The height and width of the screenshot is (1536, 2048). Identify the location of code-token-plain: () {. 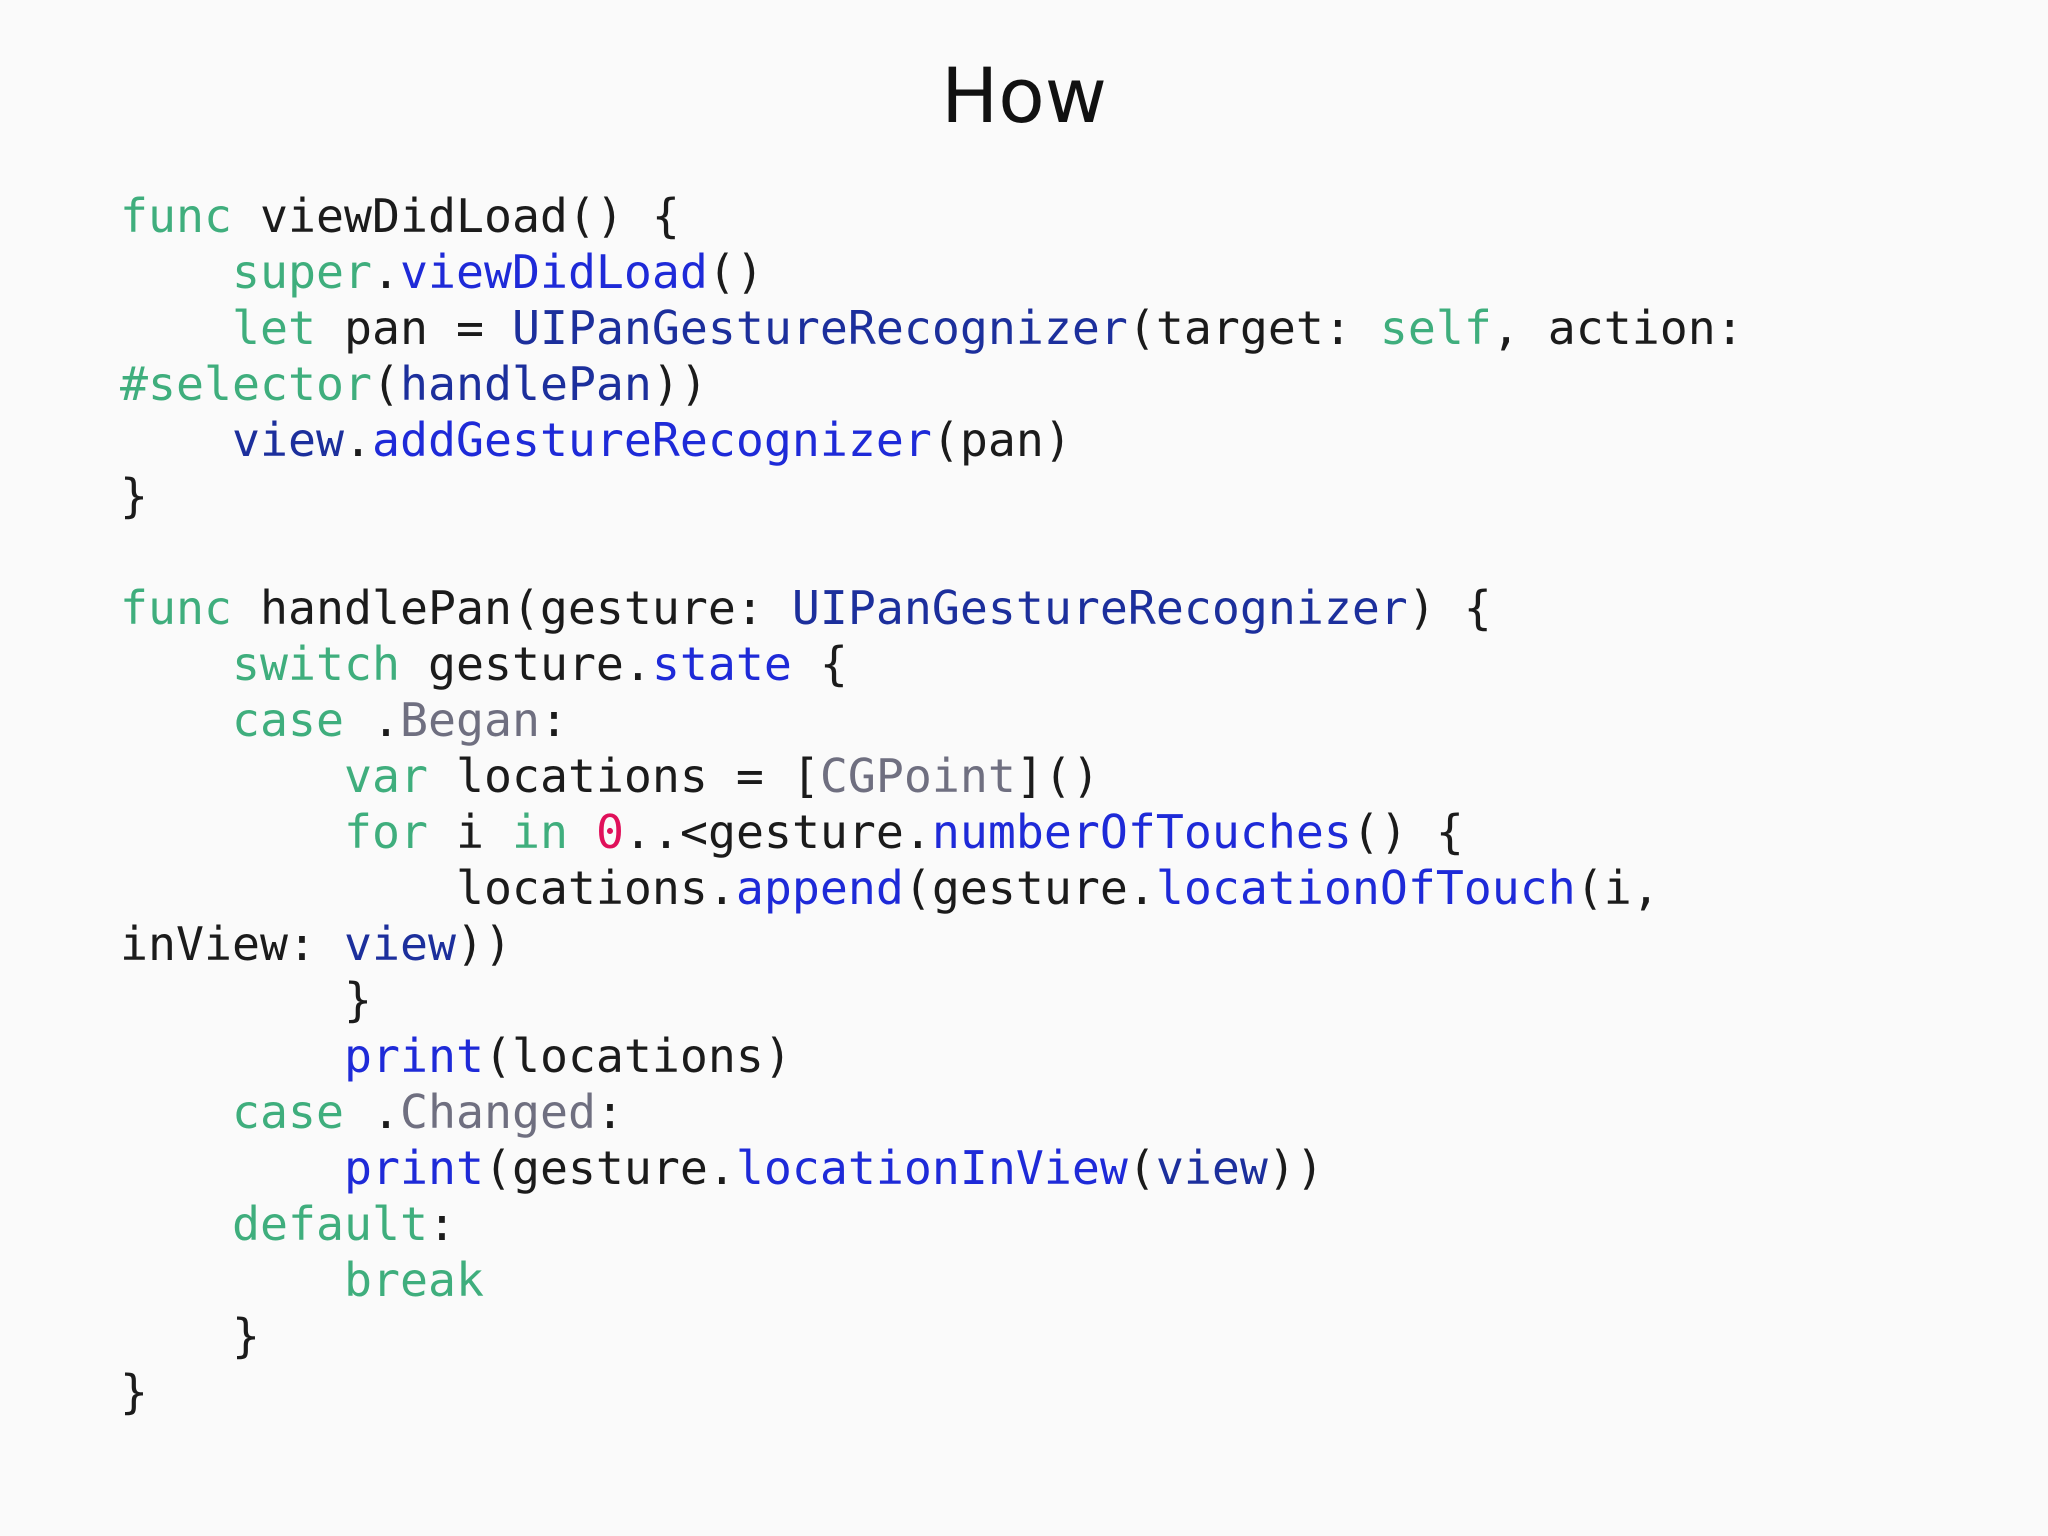
(1407, 832).